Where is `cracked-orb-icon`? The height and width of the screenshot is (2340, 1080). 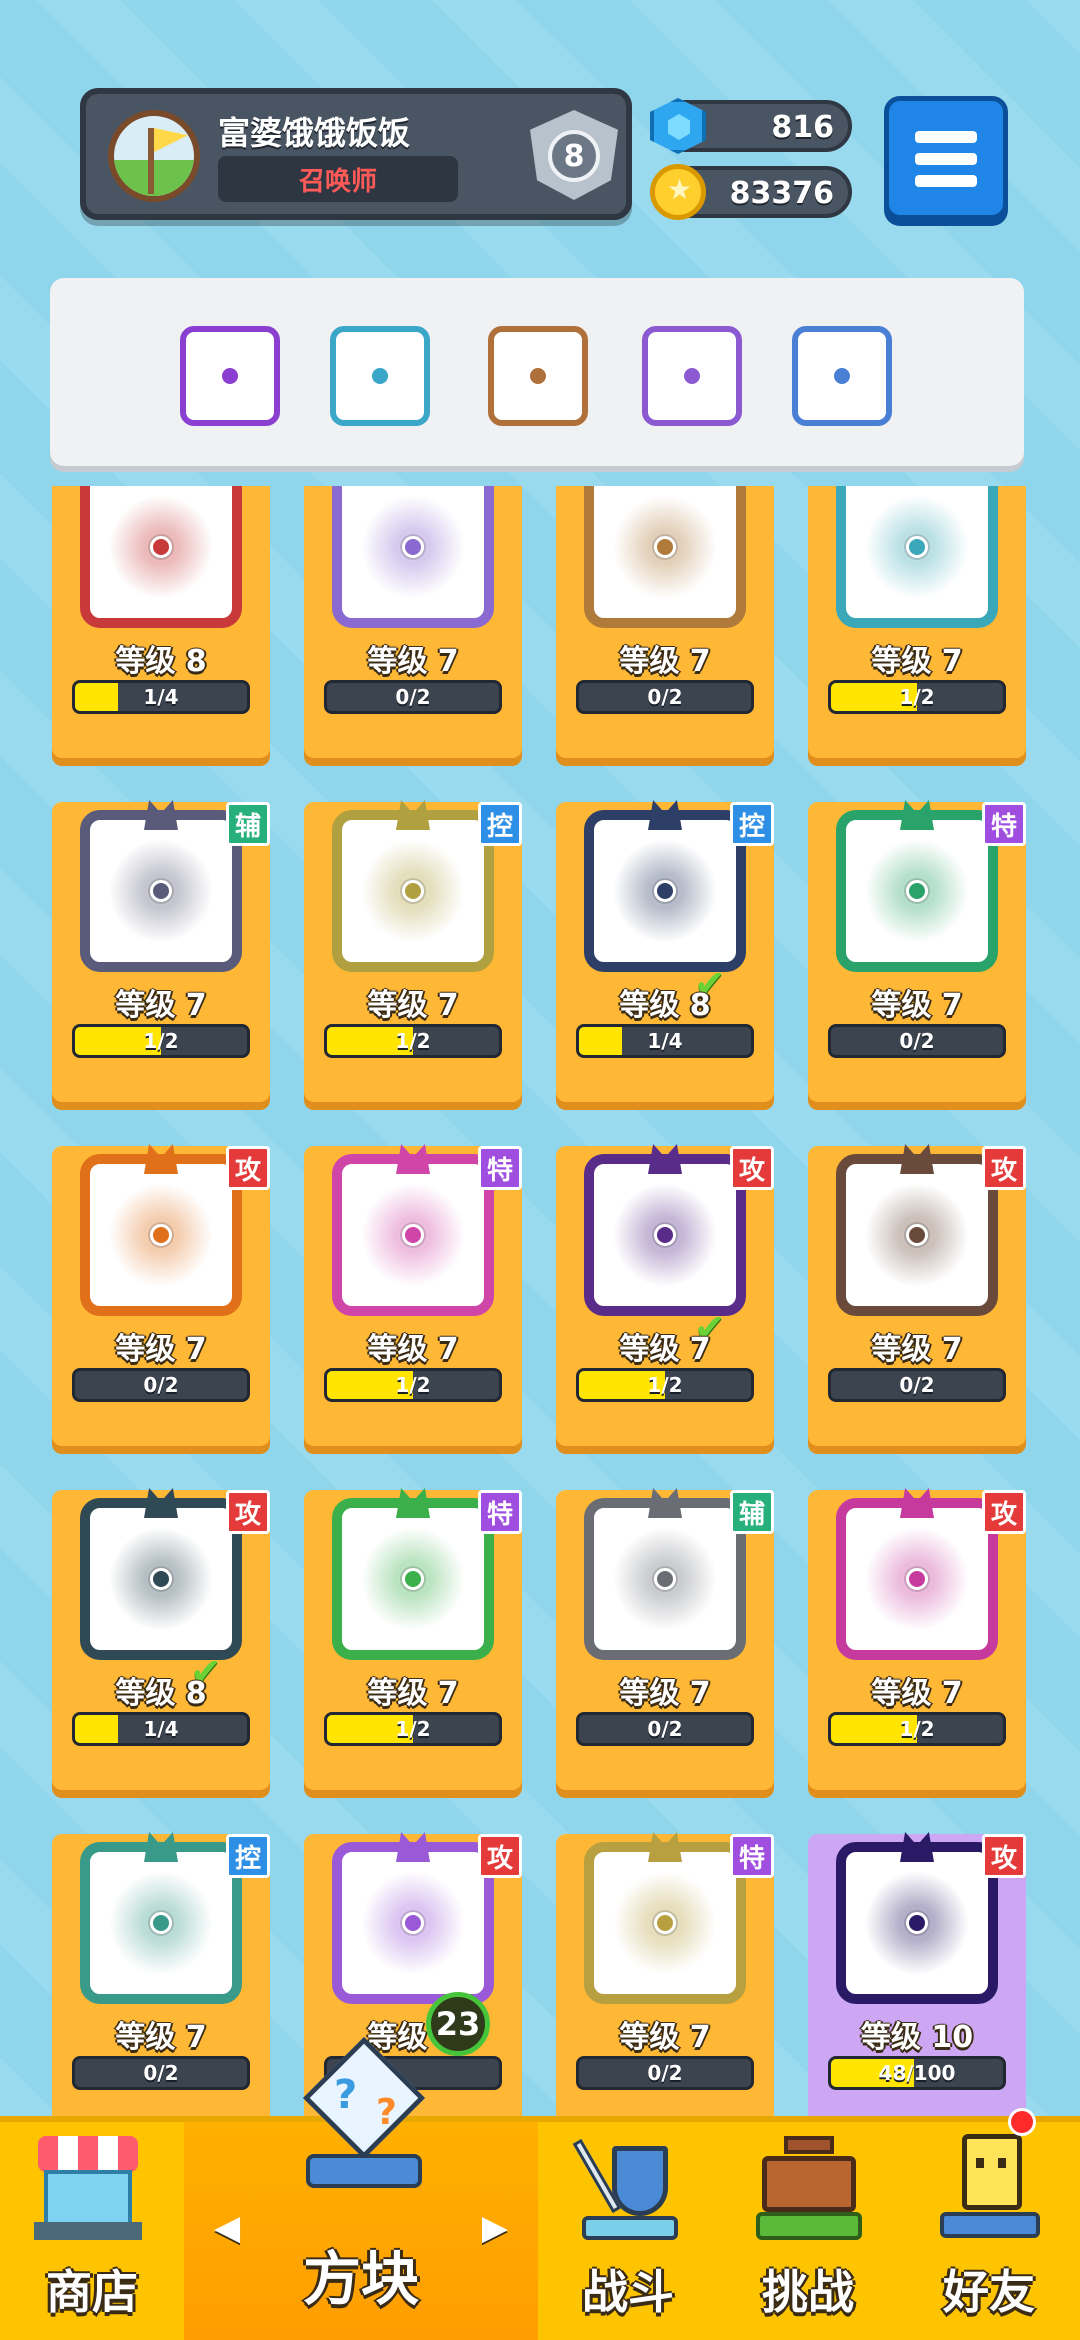 cracked-orb-icon is located at coordinates (692, 376).